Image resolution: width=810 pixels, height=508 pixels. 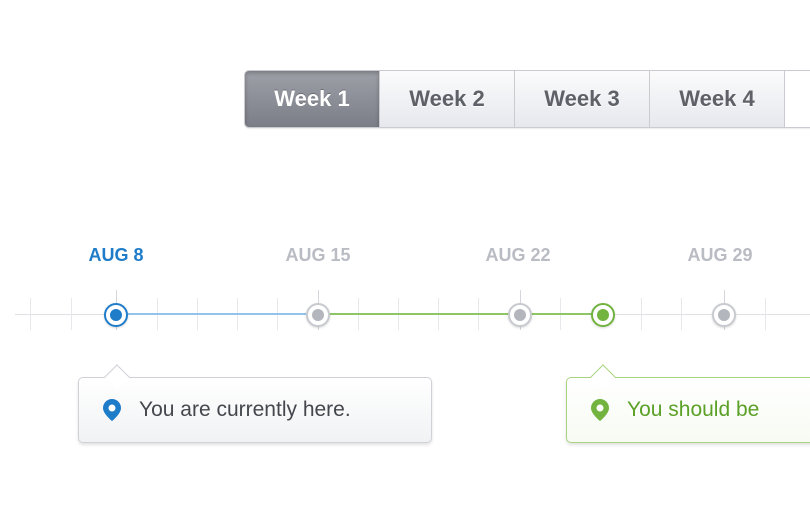 I want to click on tab-week-2: Week 2, so click(x=447, y=99).